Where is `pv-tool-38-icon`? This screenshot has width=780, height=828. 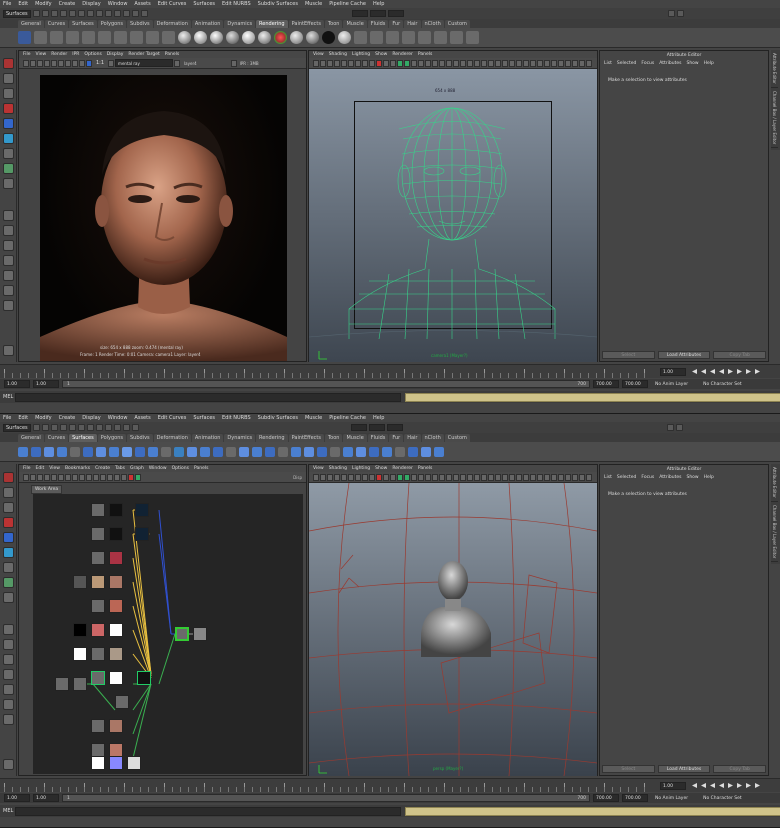 pv-tool-38-icon is located at coordinates (575, 63).